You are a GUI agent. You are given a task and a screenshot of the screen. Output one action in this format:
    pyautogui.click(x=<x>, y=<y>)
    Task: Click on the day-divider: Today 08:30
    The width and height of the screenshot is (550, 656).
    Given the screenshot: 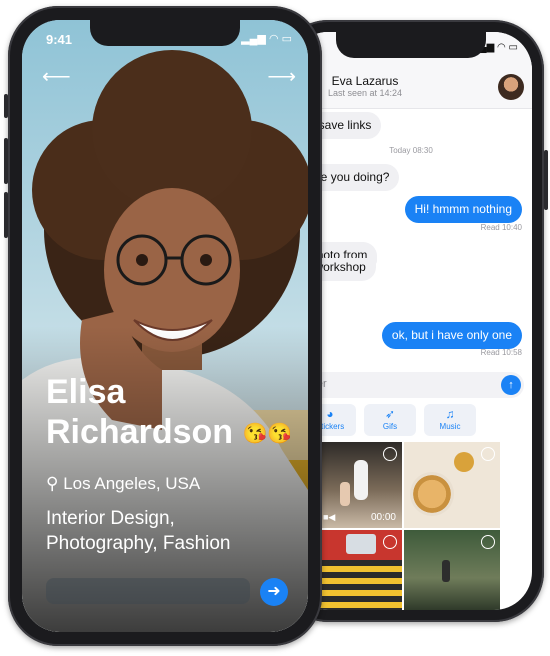 What is the action you would take?
    pyautogui.click(x=411, y=150)
    